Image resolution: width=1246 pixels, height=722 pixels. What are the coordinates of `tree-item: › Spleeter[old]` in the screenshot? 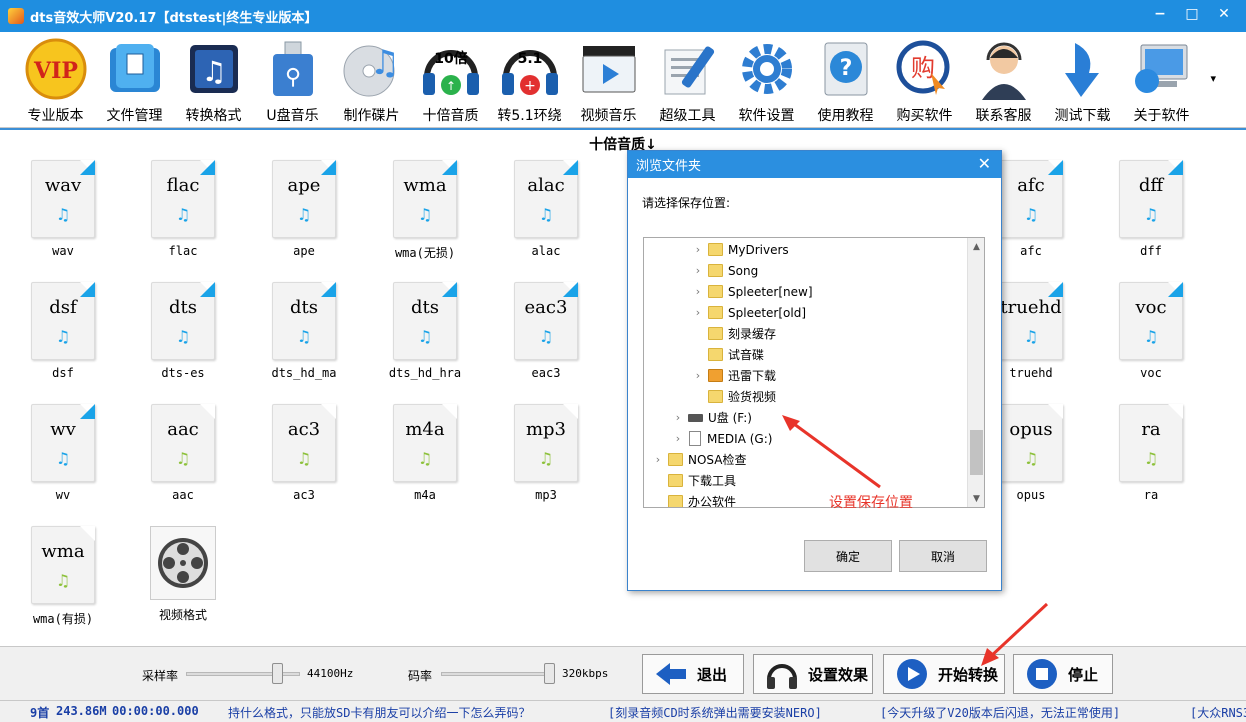 It's located at (749, 312).